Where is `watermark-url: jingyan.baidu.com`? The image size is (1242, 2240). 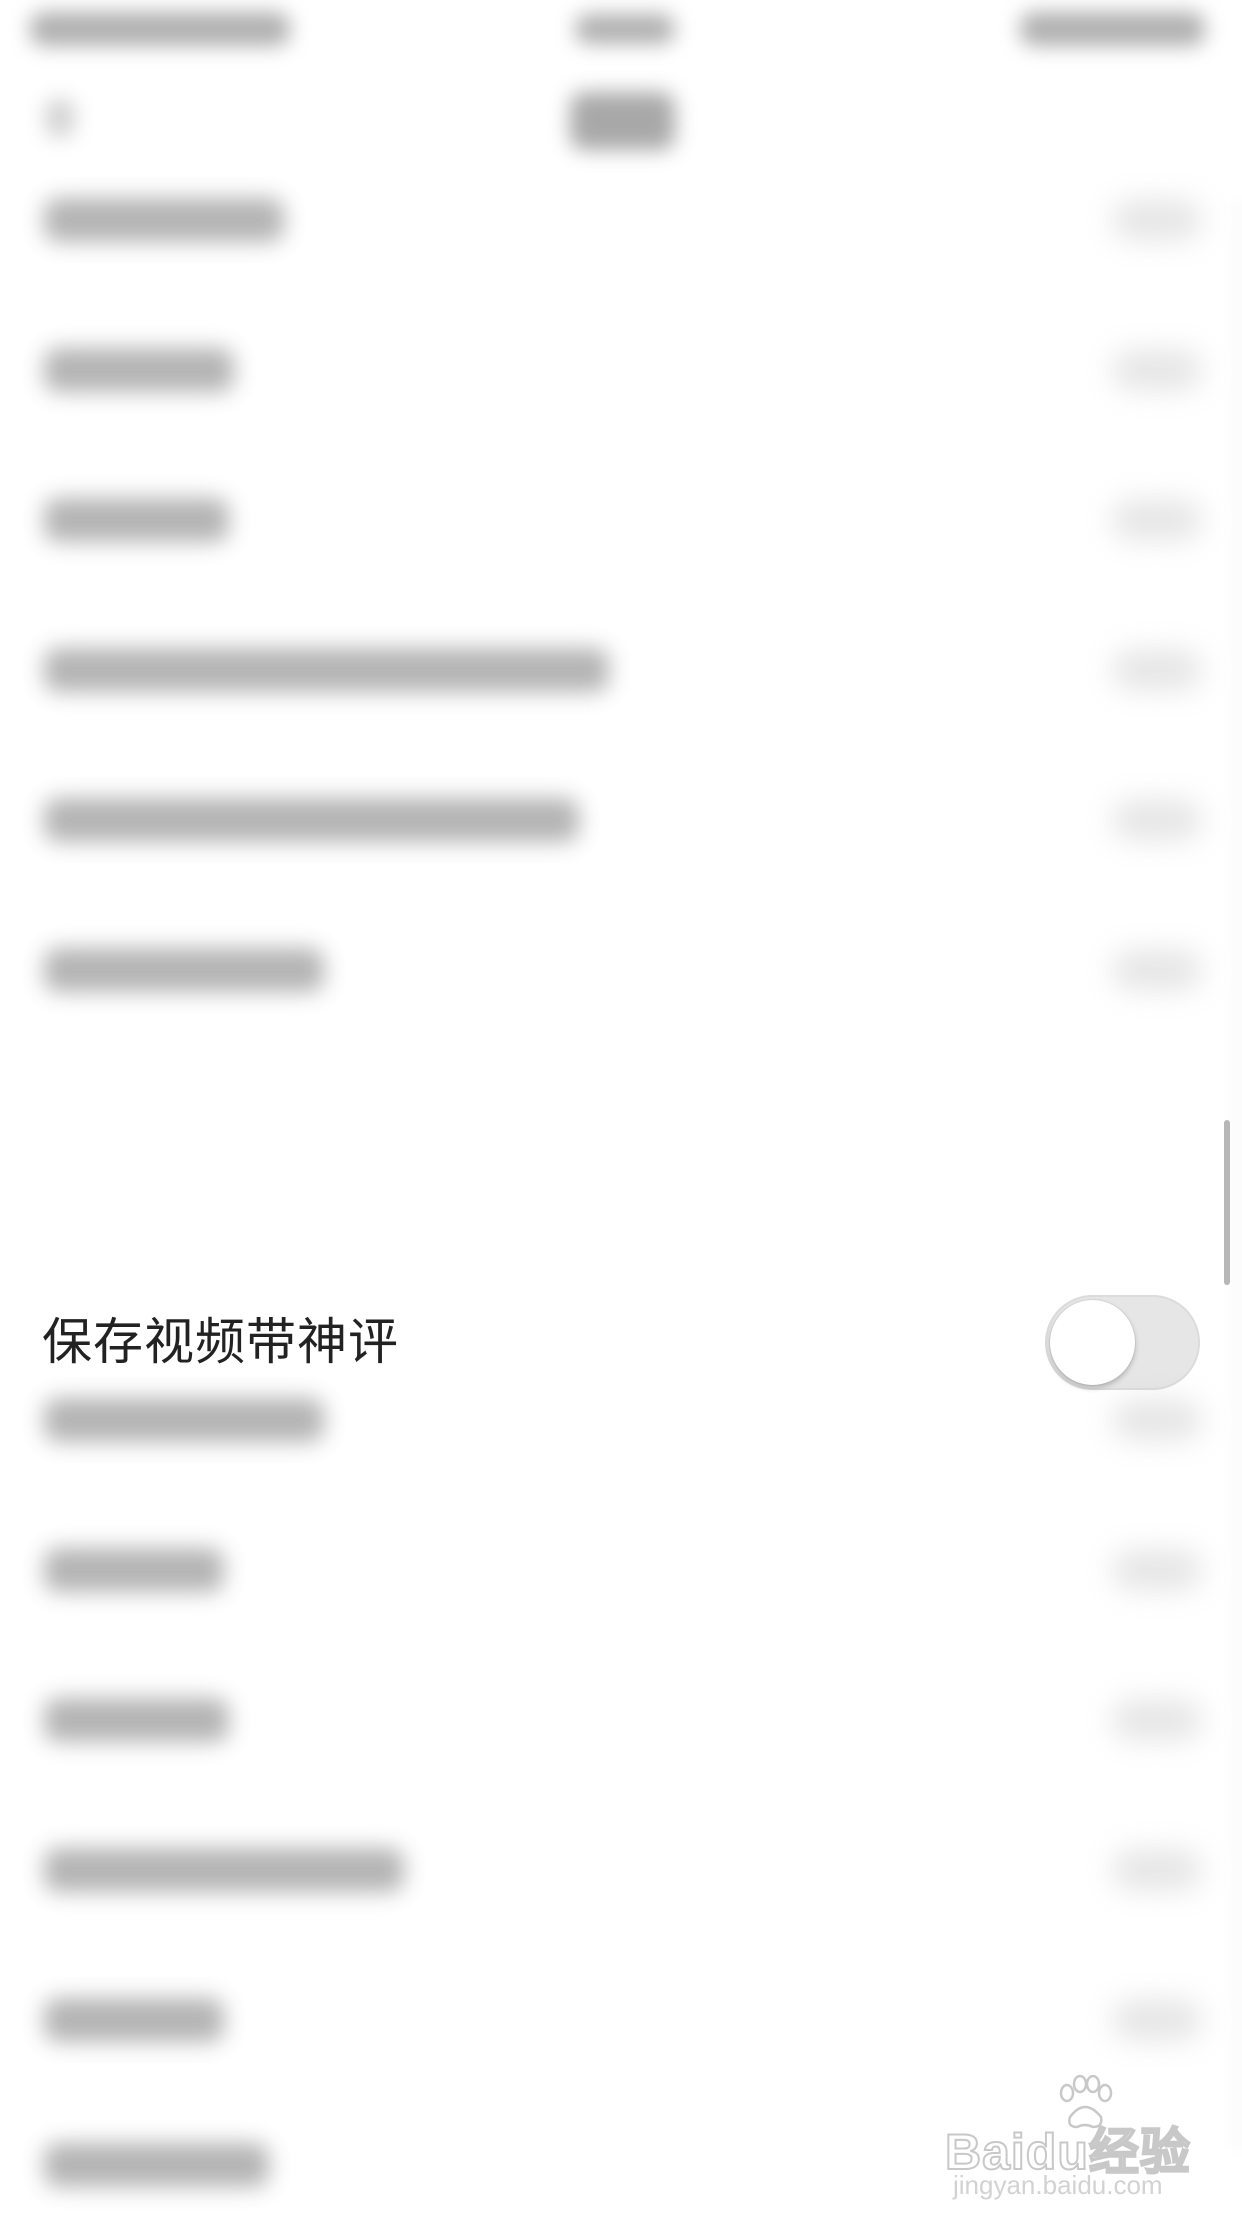
watermark-url: jingyan.baidu.com is located at coordinates (1058, 2185).